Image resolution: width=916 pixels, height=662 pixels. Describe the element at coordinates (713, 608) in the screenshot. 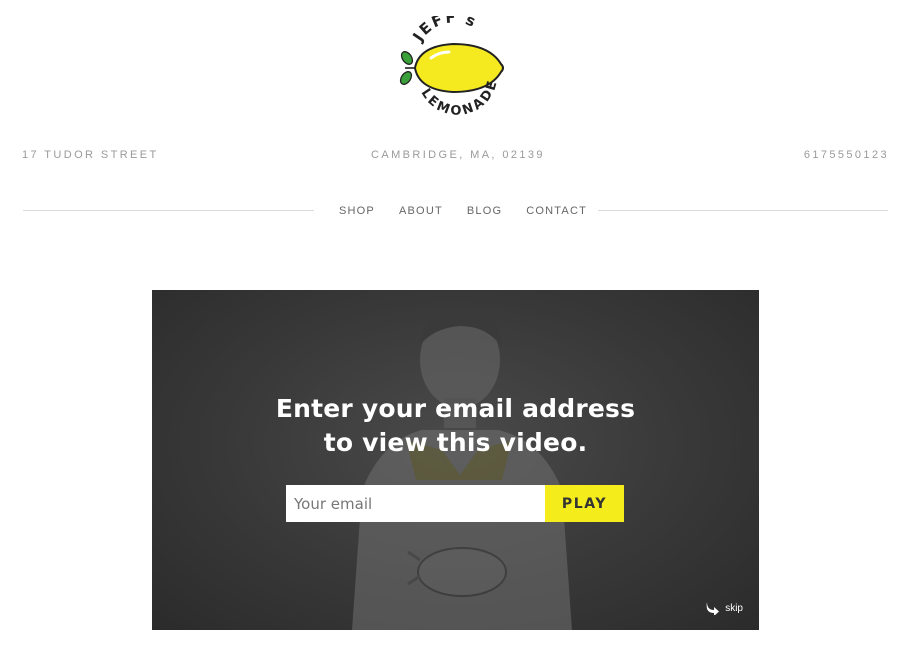

I see `skip-arrow-icon` at that location.